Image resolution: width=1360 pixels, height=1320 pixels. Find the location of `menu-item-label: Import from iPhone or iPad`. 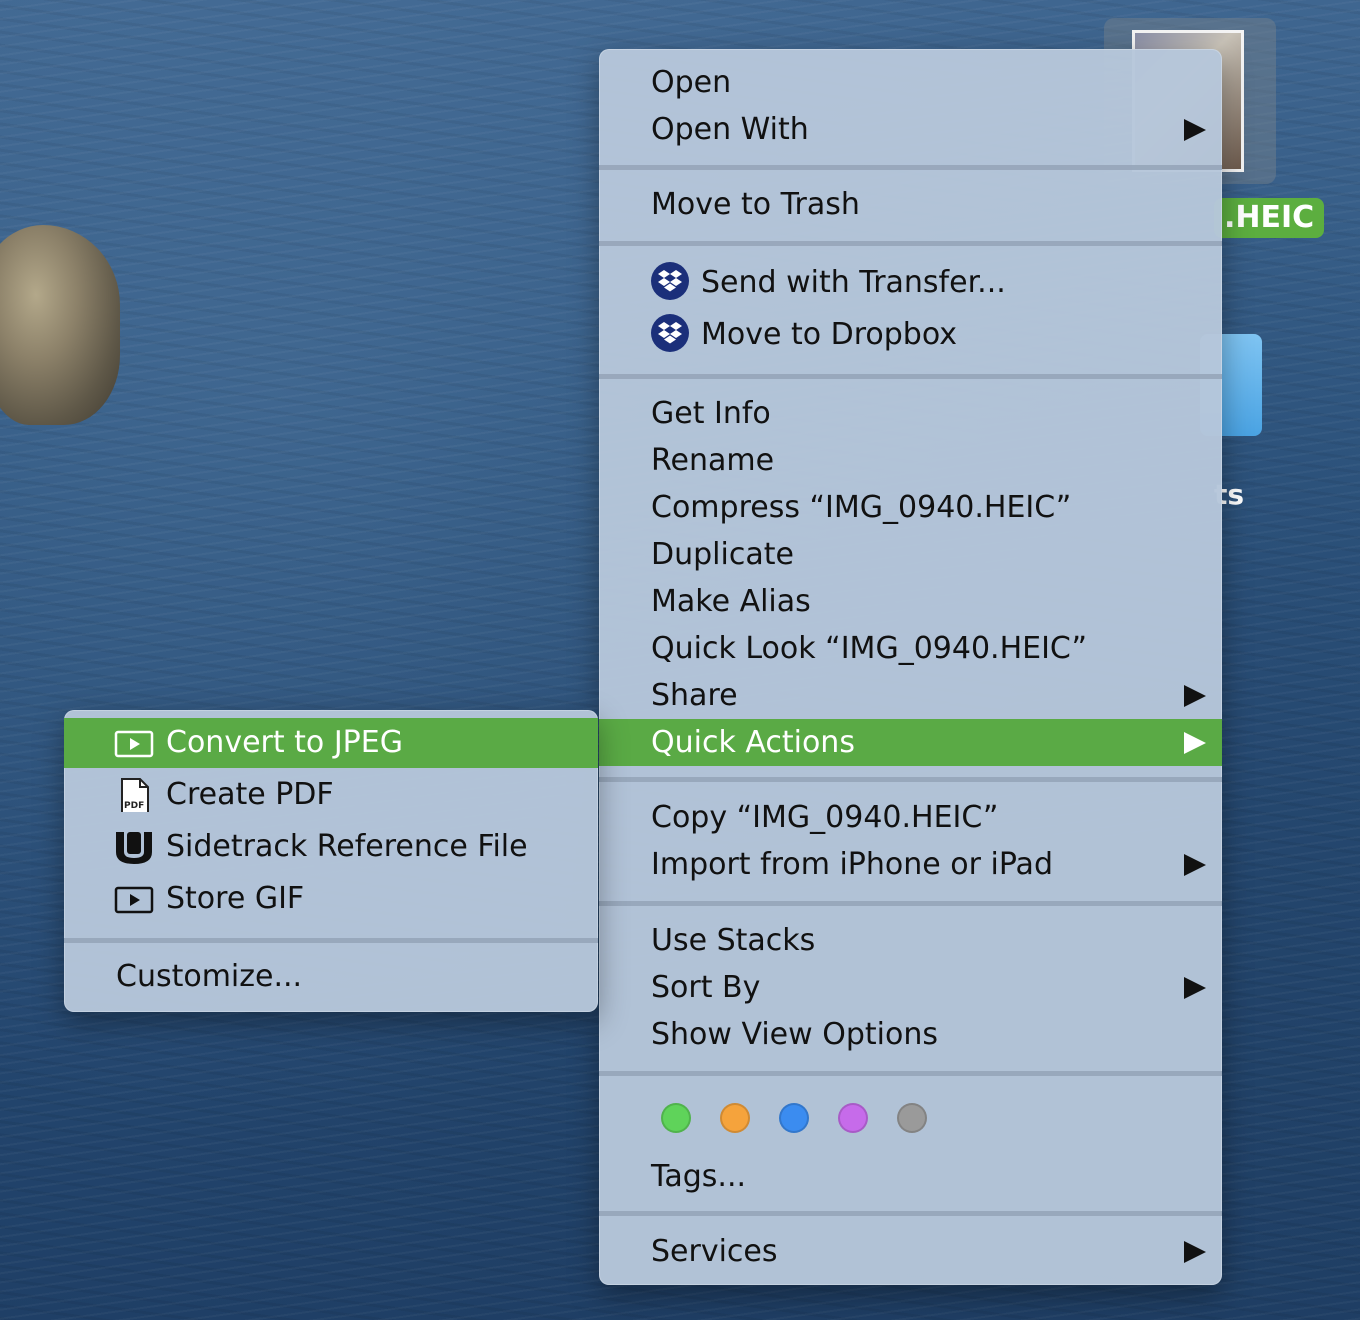

menu-item-label: Import from iPhone or iPad is located at coordinates (852, 864).